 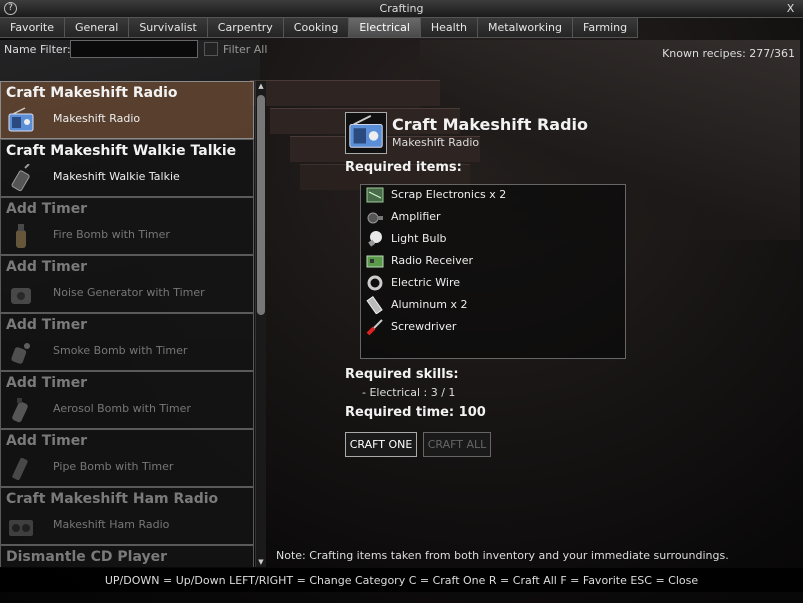 What do you see at coordinates (385, 28) in the screenshot?
I see `tab-electrical: Electrical` at bounding box center [385, 28].